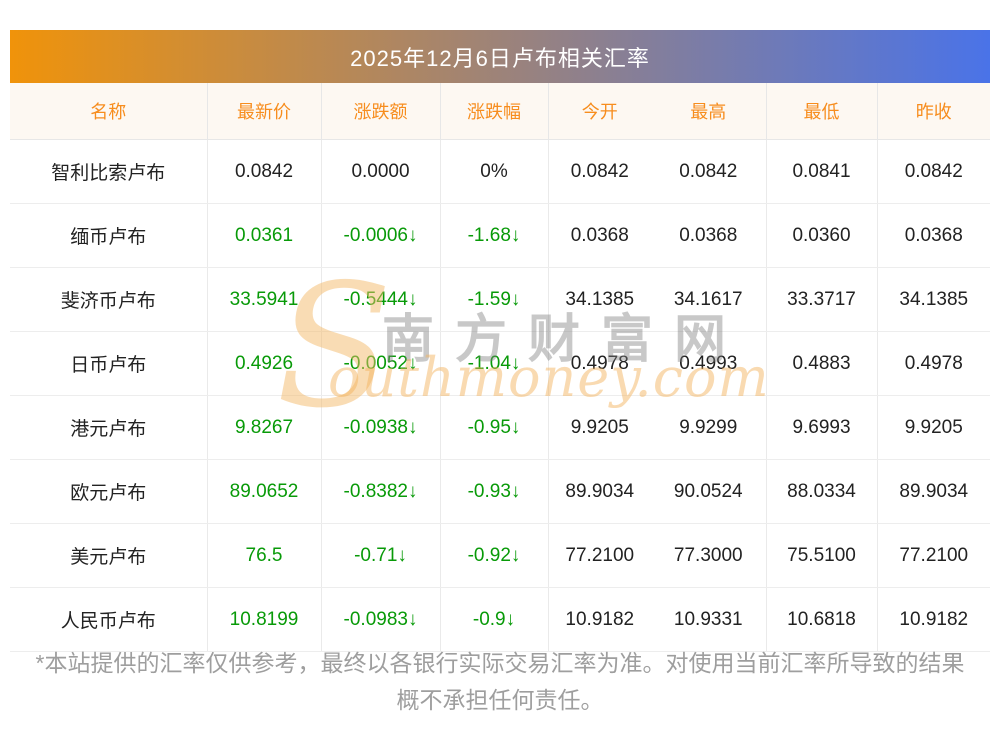 This screenshot has height=733, width=1000. What do you see at coordinates (822, 555) in the screenshot?
I see `cell-low: 75.5100` at bounding box center [822, 555].